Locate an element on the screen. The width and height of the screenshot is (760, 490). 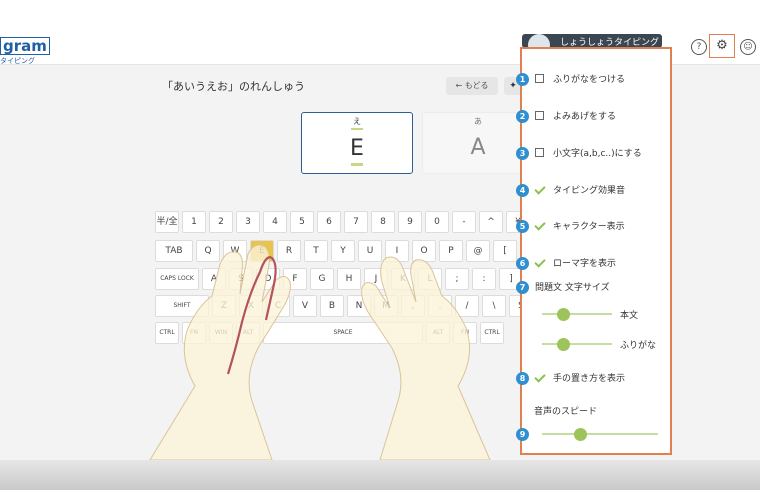
key-6: 6 is located at coordinates (329, 222).